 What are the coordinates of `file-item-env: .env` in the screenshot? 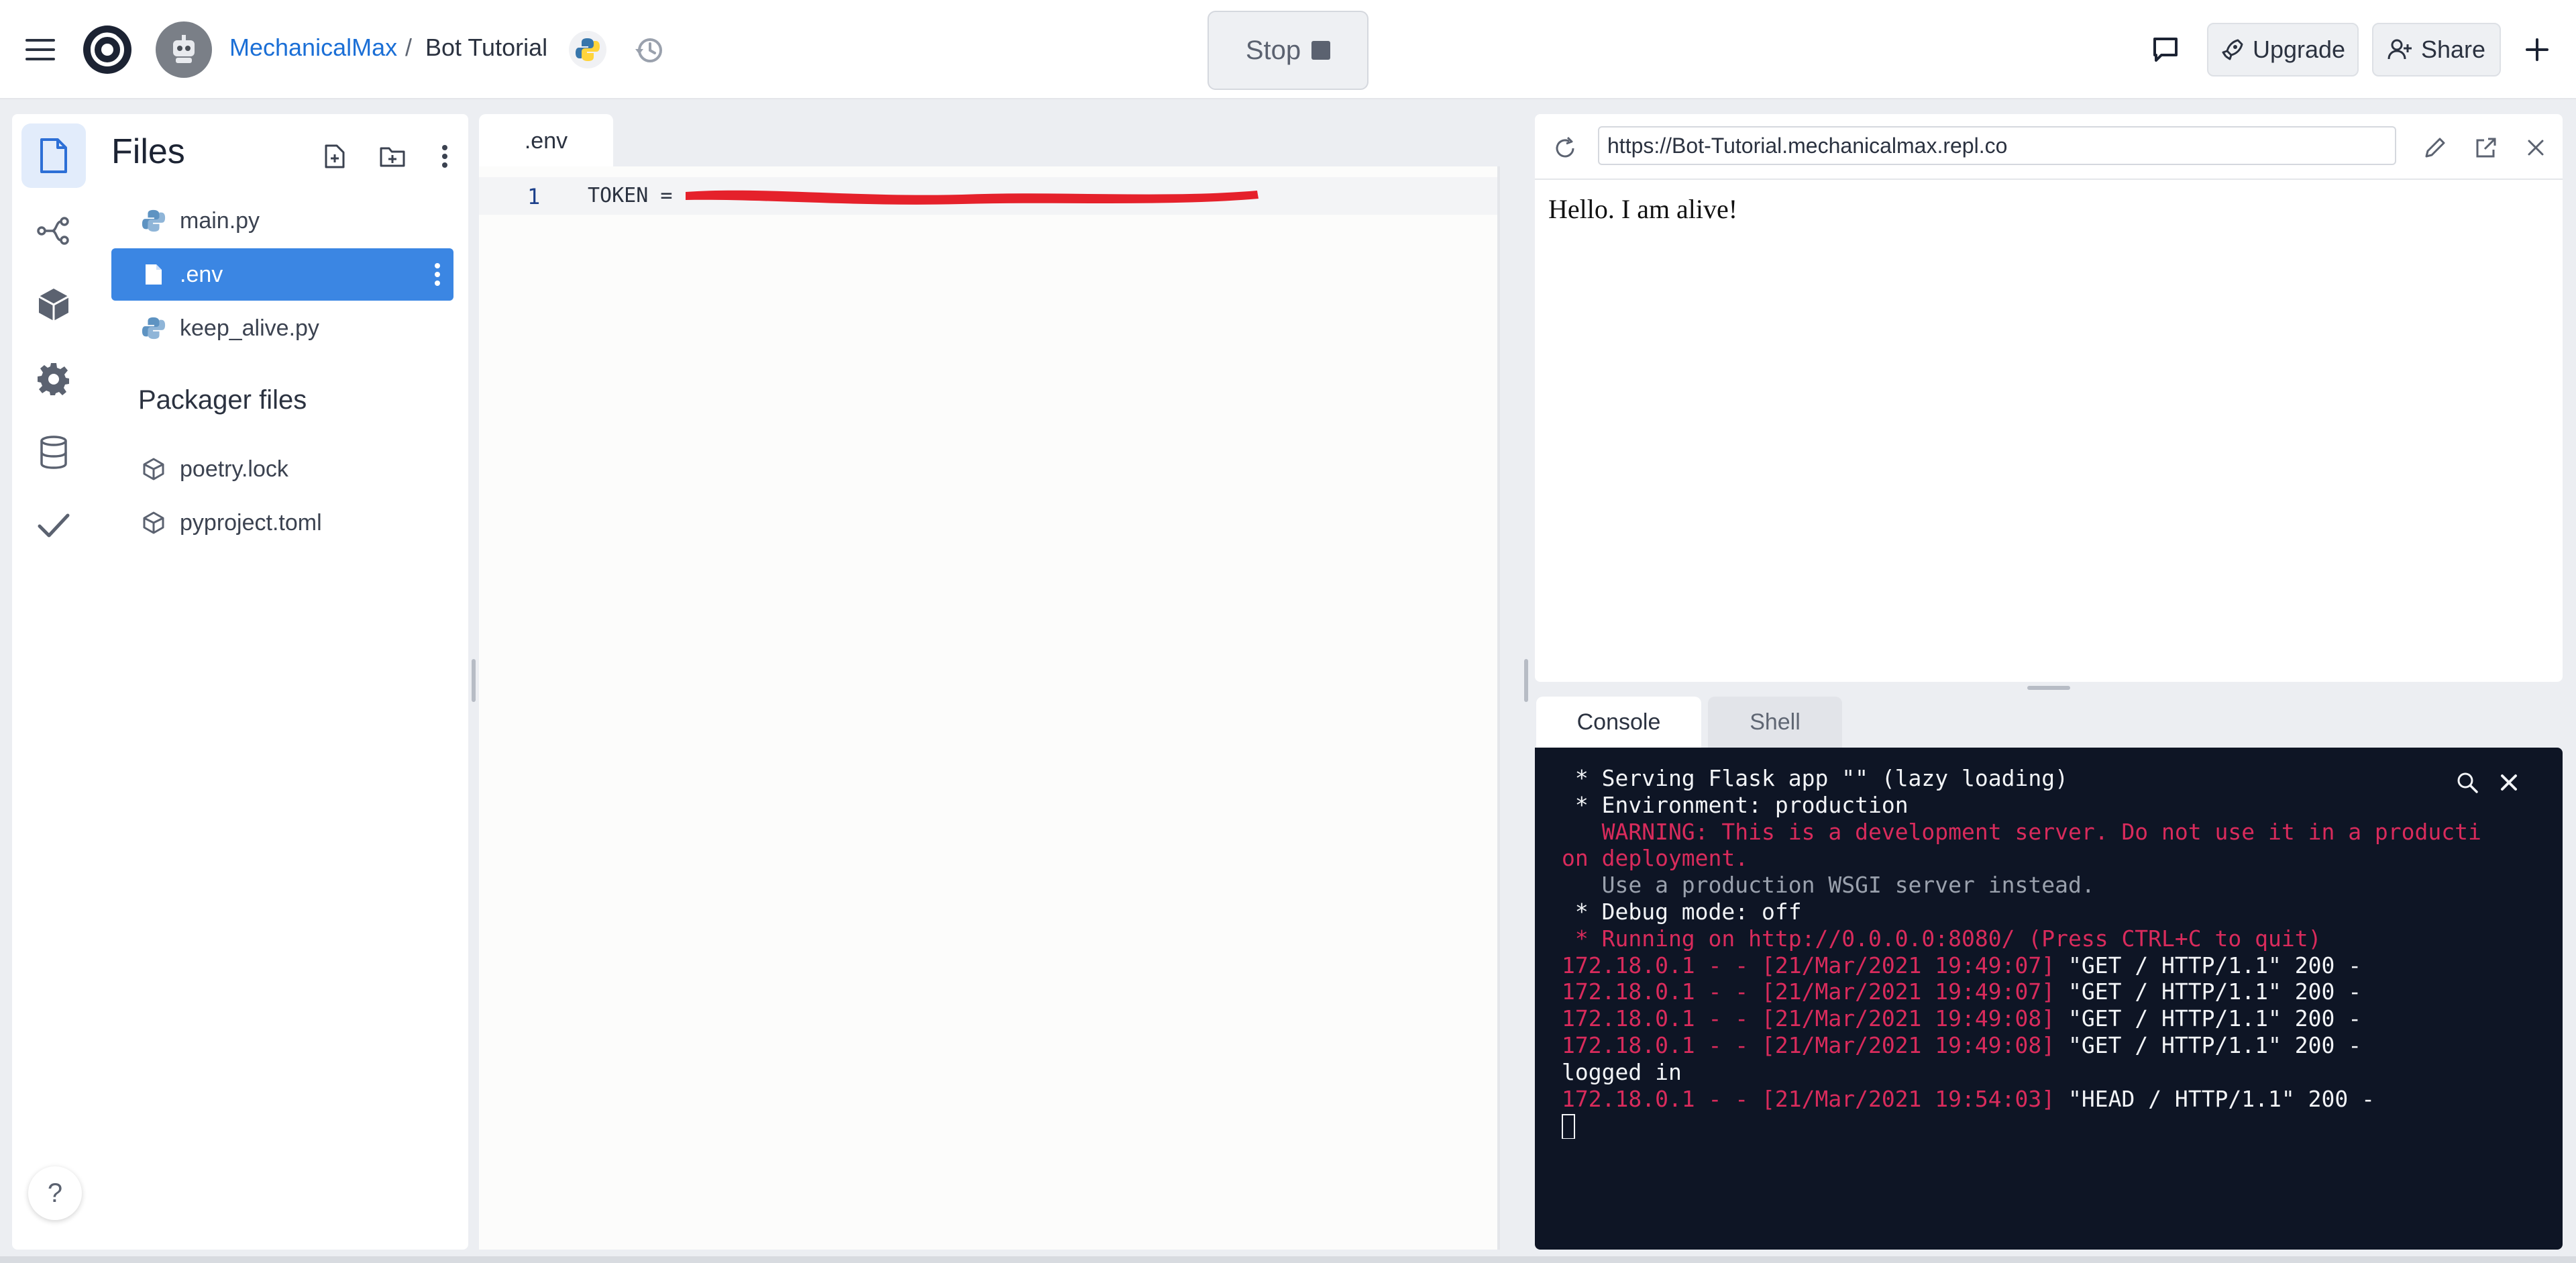 It's located at (282, 274).